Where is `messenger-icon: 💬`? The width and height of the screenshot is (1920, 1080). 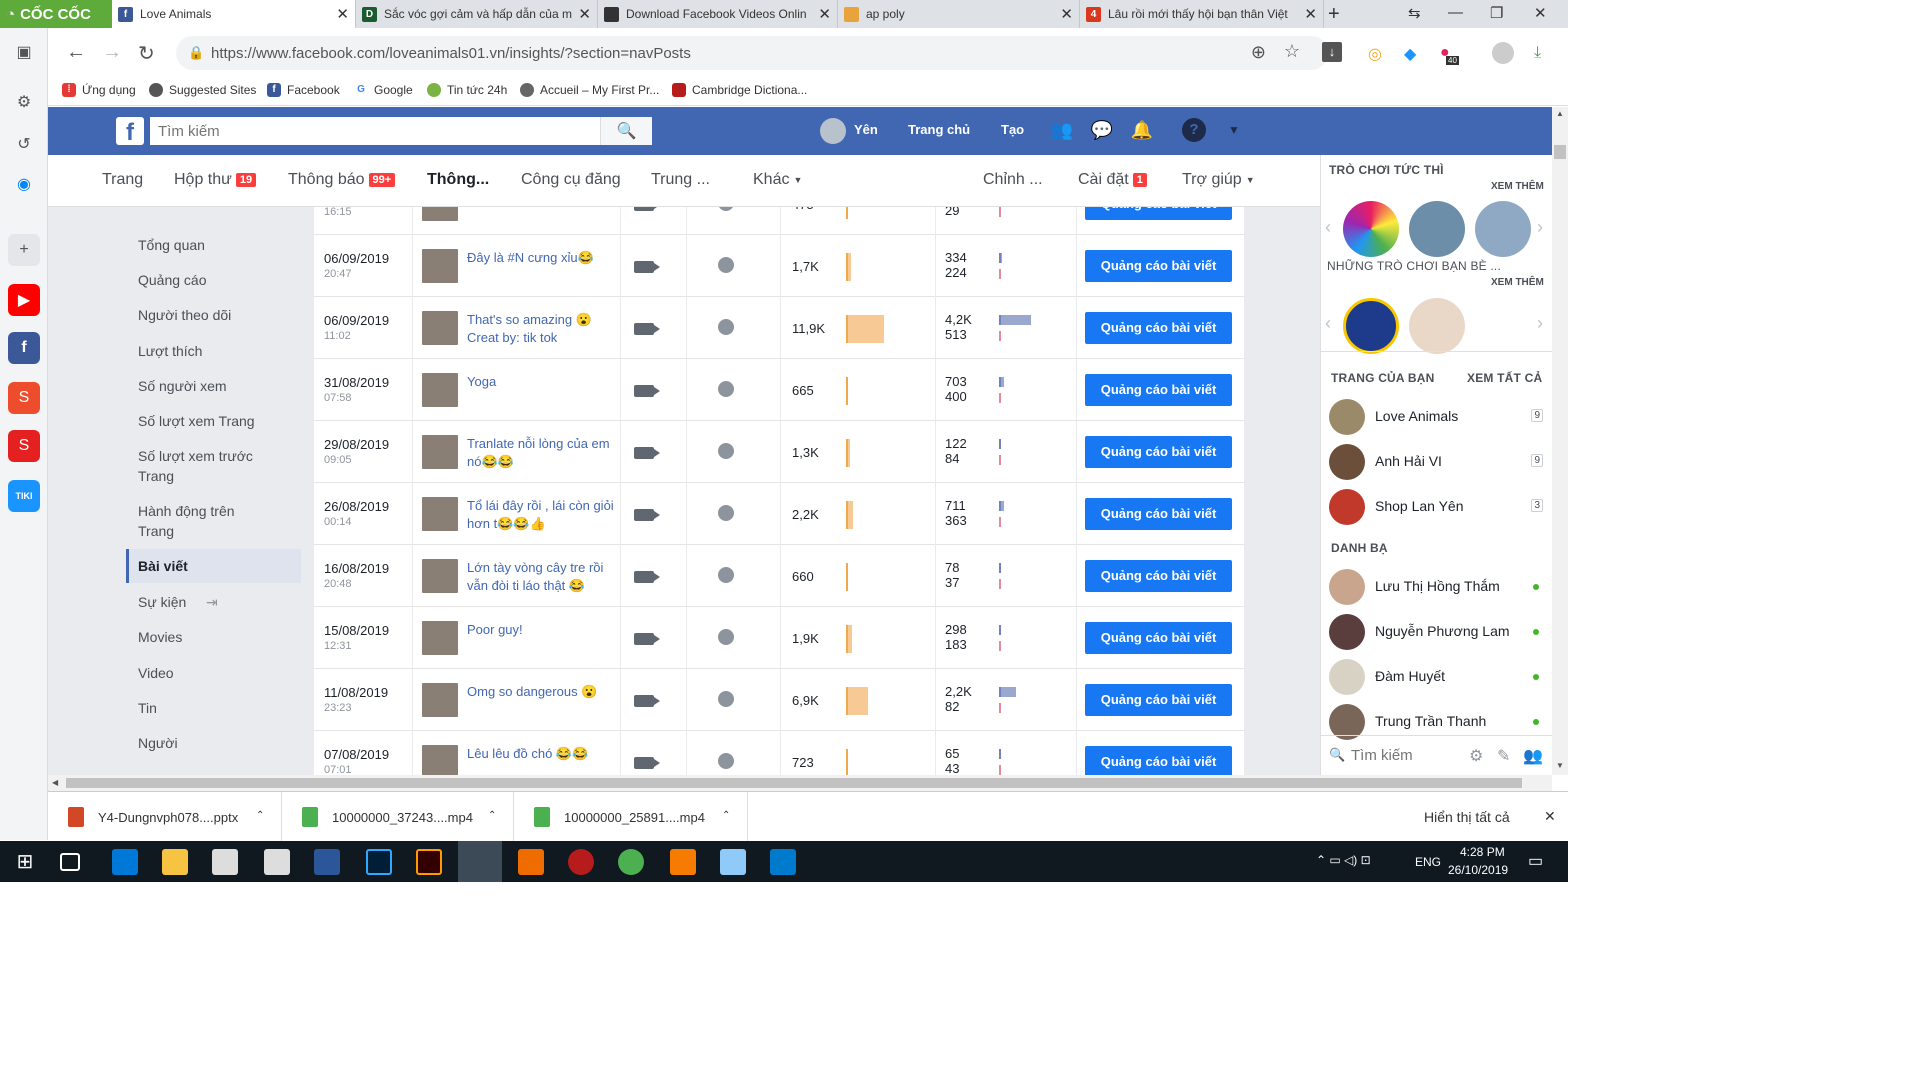
messenger-icon: 💬 is located at coordinates (1102, 130).